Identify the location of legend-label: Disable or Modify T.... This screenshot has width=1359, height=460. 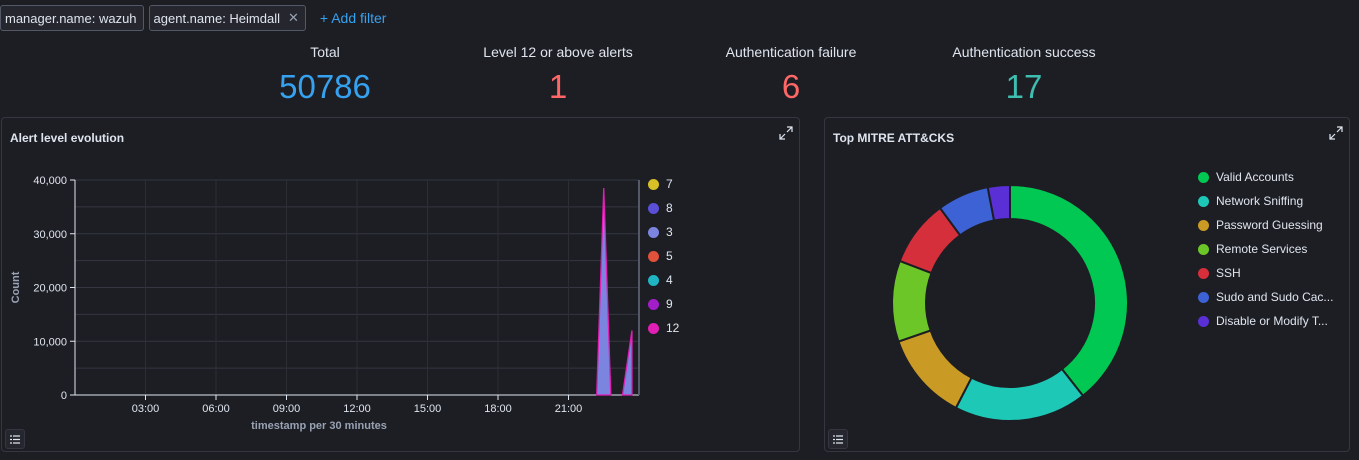
(1272, 321).